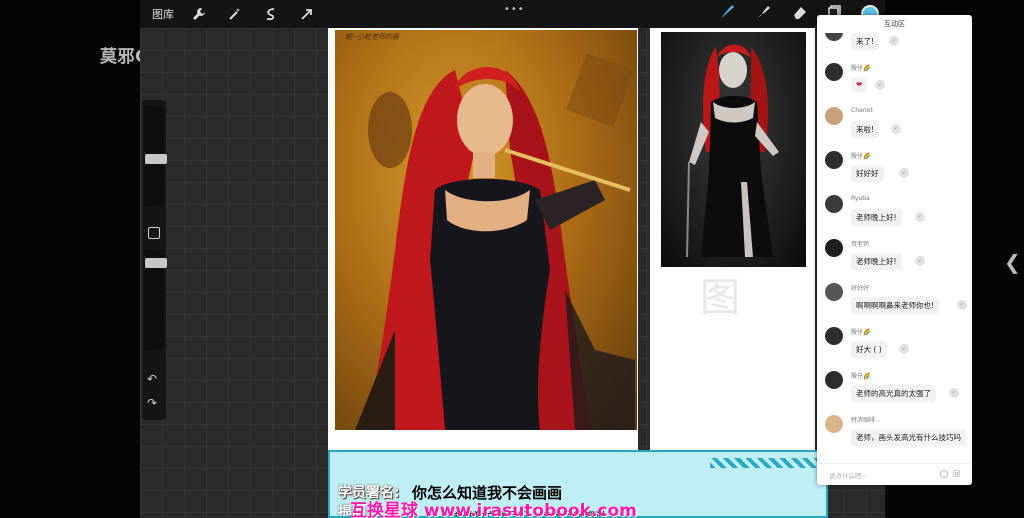 Image resolution: width=1024 pixels, height=518 pixels. What do you see at coordinates (860, 288) in the screenshot?
I see `chat-username: 好好好` at bounding box center [860, 288].